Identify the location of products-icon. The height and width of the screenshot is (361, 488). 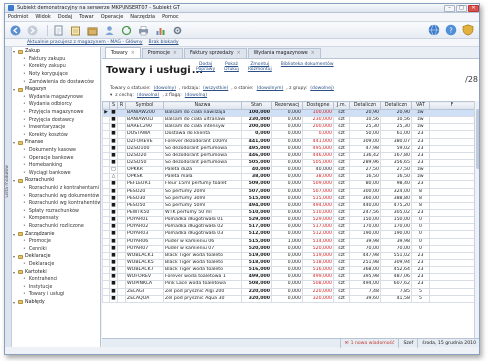
(92, 30).